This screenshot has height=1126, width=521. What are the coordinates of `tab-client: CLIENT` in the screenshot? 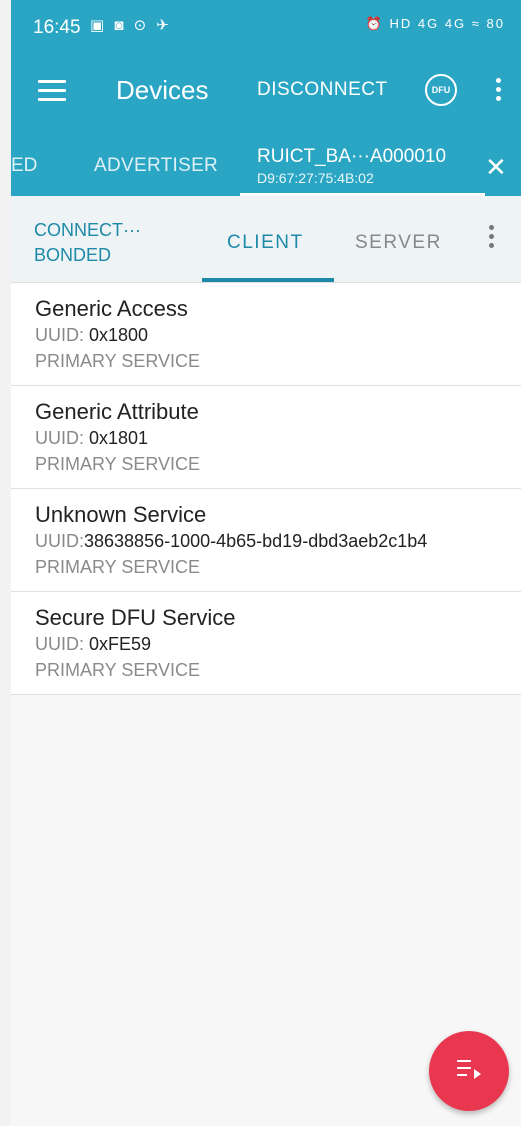 It's located at (268, 239).